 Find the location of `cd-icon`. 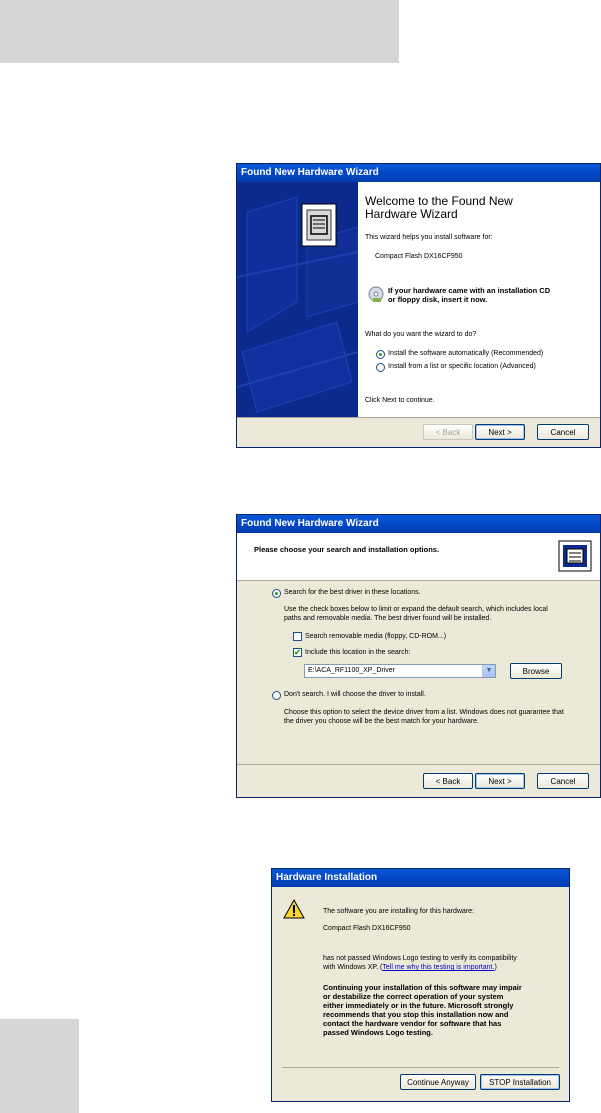

cd-icon is located at coordinates (376, 294).